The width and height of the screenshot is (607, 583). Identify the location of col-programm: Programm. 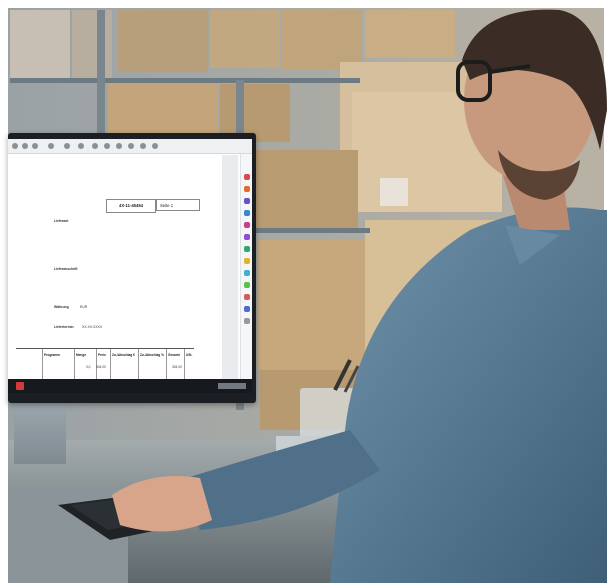
(52, 355).